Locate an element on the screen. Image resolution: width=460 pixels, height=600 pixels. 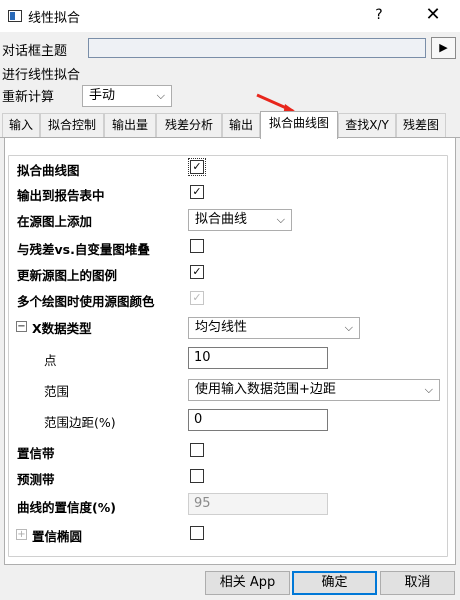
tab-find-xy: 查找X/Y is located at coordinates (367, 125).